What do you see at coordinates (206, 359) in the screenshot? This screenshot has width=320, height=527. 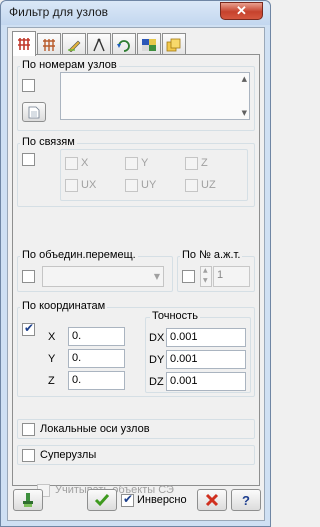 I see `accuracy-dy-input: 0.001` at bounding box center [206, 359].